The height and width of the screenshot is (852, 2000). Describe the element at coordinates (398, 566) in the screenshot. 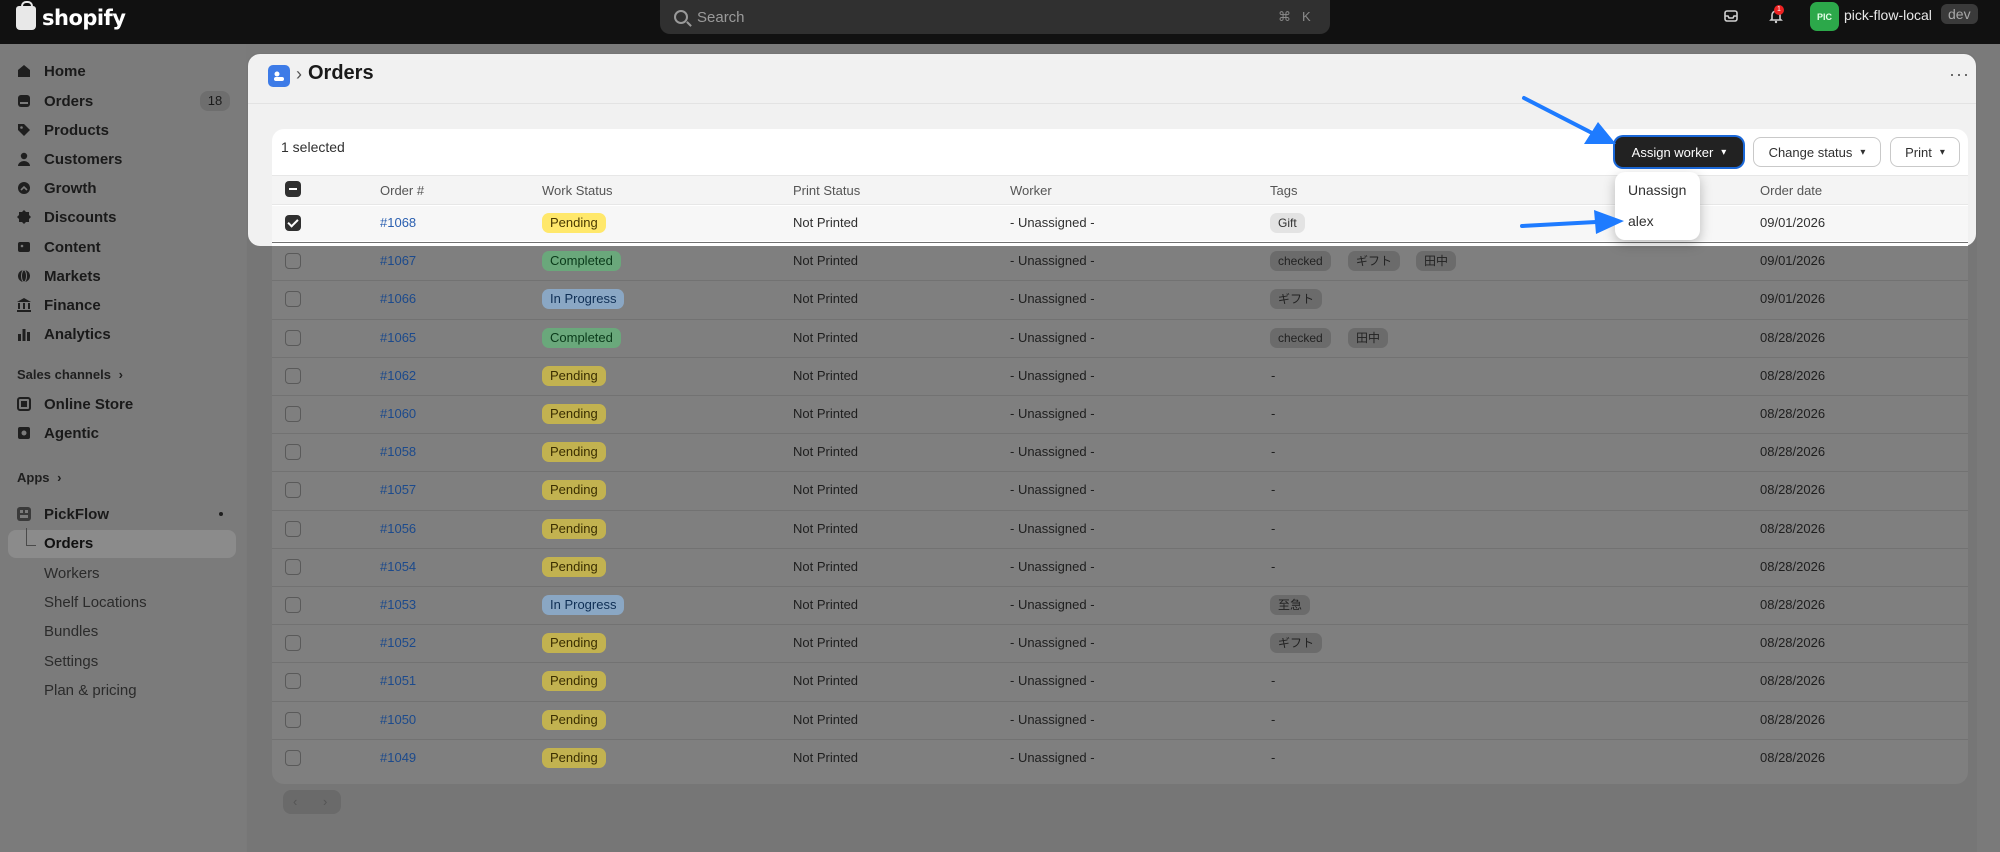

I see `order-link: #1054` at that location.